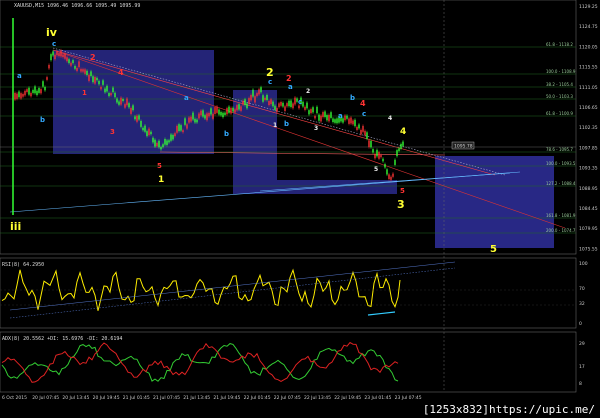 The image size is (600, 418). I want to click on rsi-axis: 100 70 32 0, so click(583, 294).